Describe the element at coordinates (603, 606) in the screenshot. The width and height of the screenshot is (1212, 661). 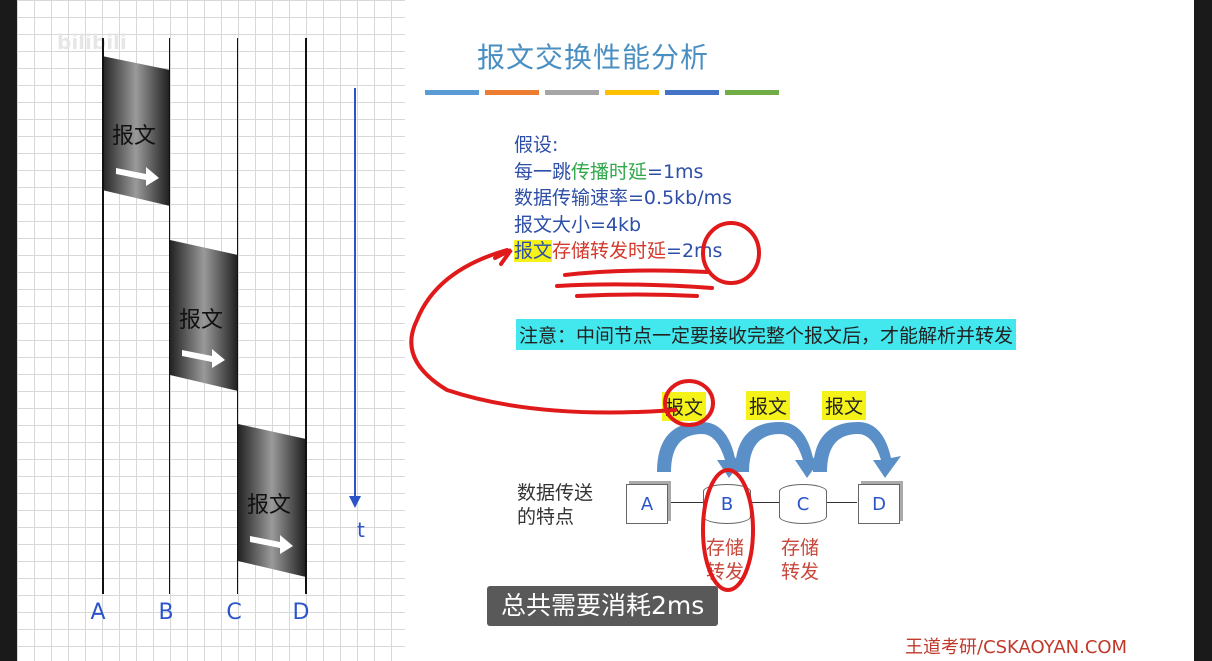
I see `subtitle-caption: 总共需要消耗2ms` at that location.